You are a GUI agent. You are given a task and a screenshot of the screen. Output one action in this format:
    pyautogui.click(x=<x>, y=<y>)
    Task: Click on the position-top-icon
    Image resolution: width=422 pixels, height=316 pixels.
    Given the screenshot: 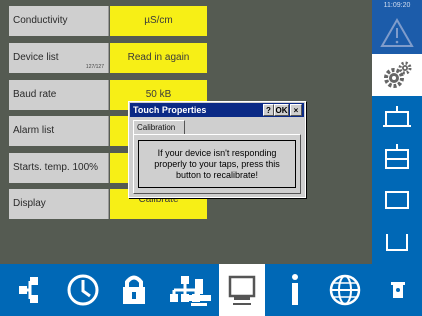 What is the action you would take?
    pyautogui.click(x=397, y=116)
    